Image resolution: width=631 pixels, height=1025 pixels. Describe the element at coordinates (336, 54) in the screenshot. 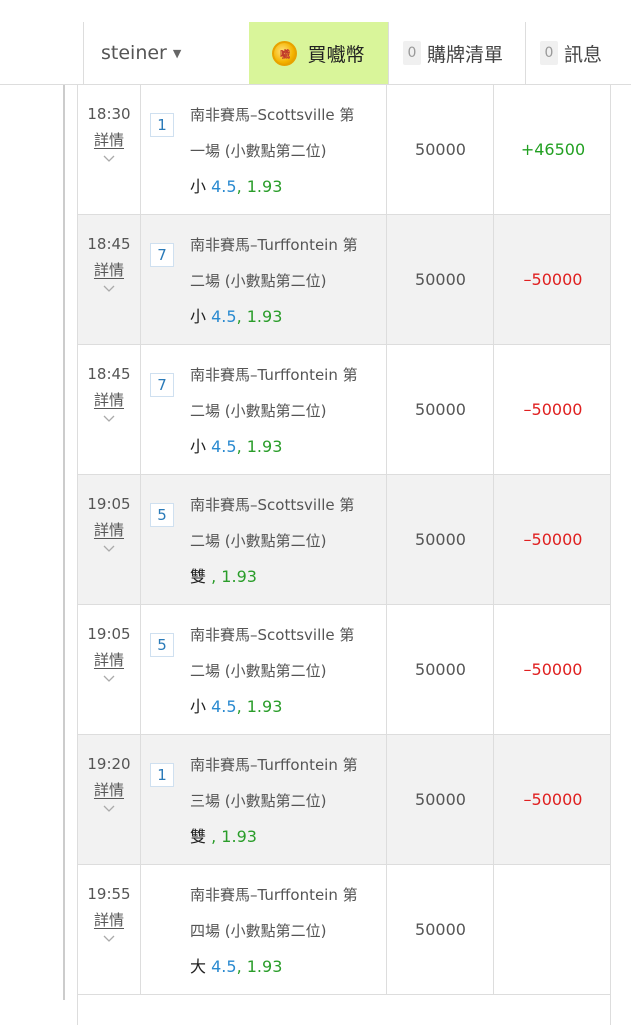

I see `buy-coins-label: 買嚱幣` at that location.